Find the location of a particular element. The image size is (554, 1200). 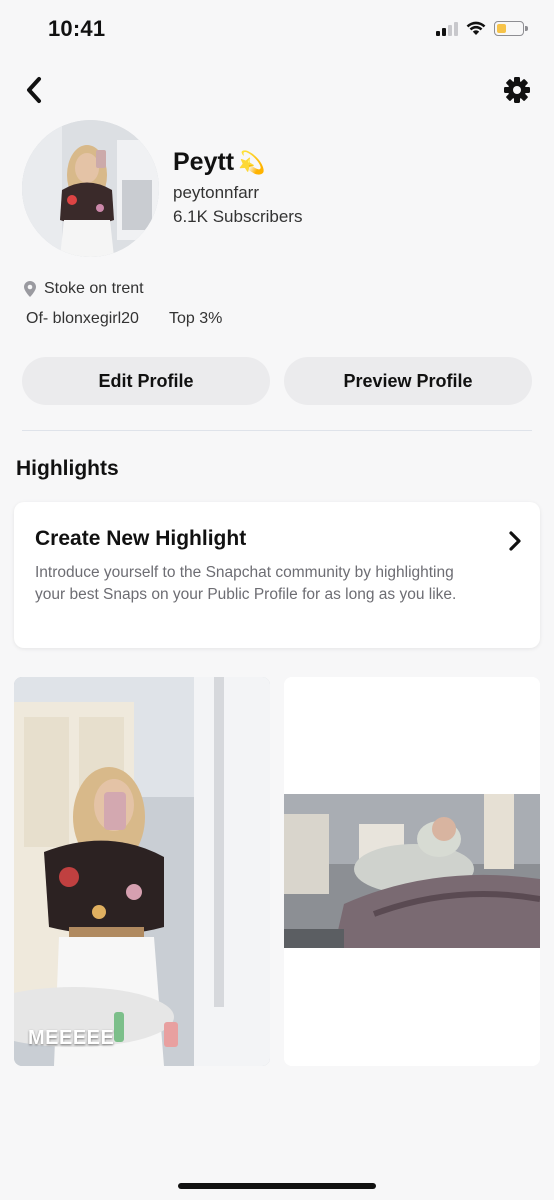

back-button is located at coordinates (34, 90).